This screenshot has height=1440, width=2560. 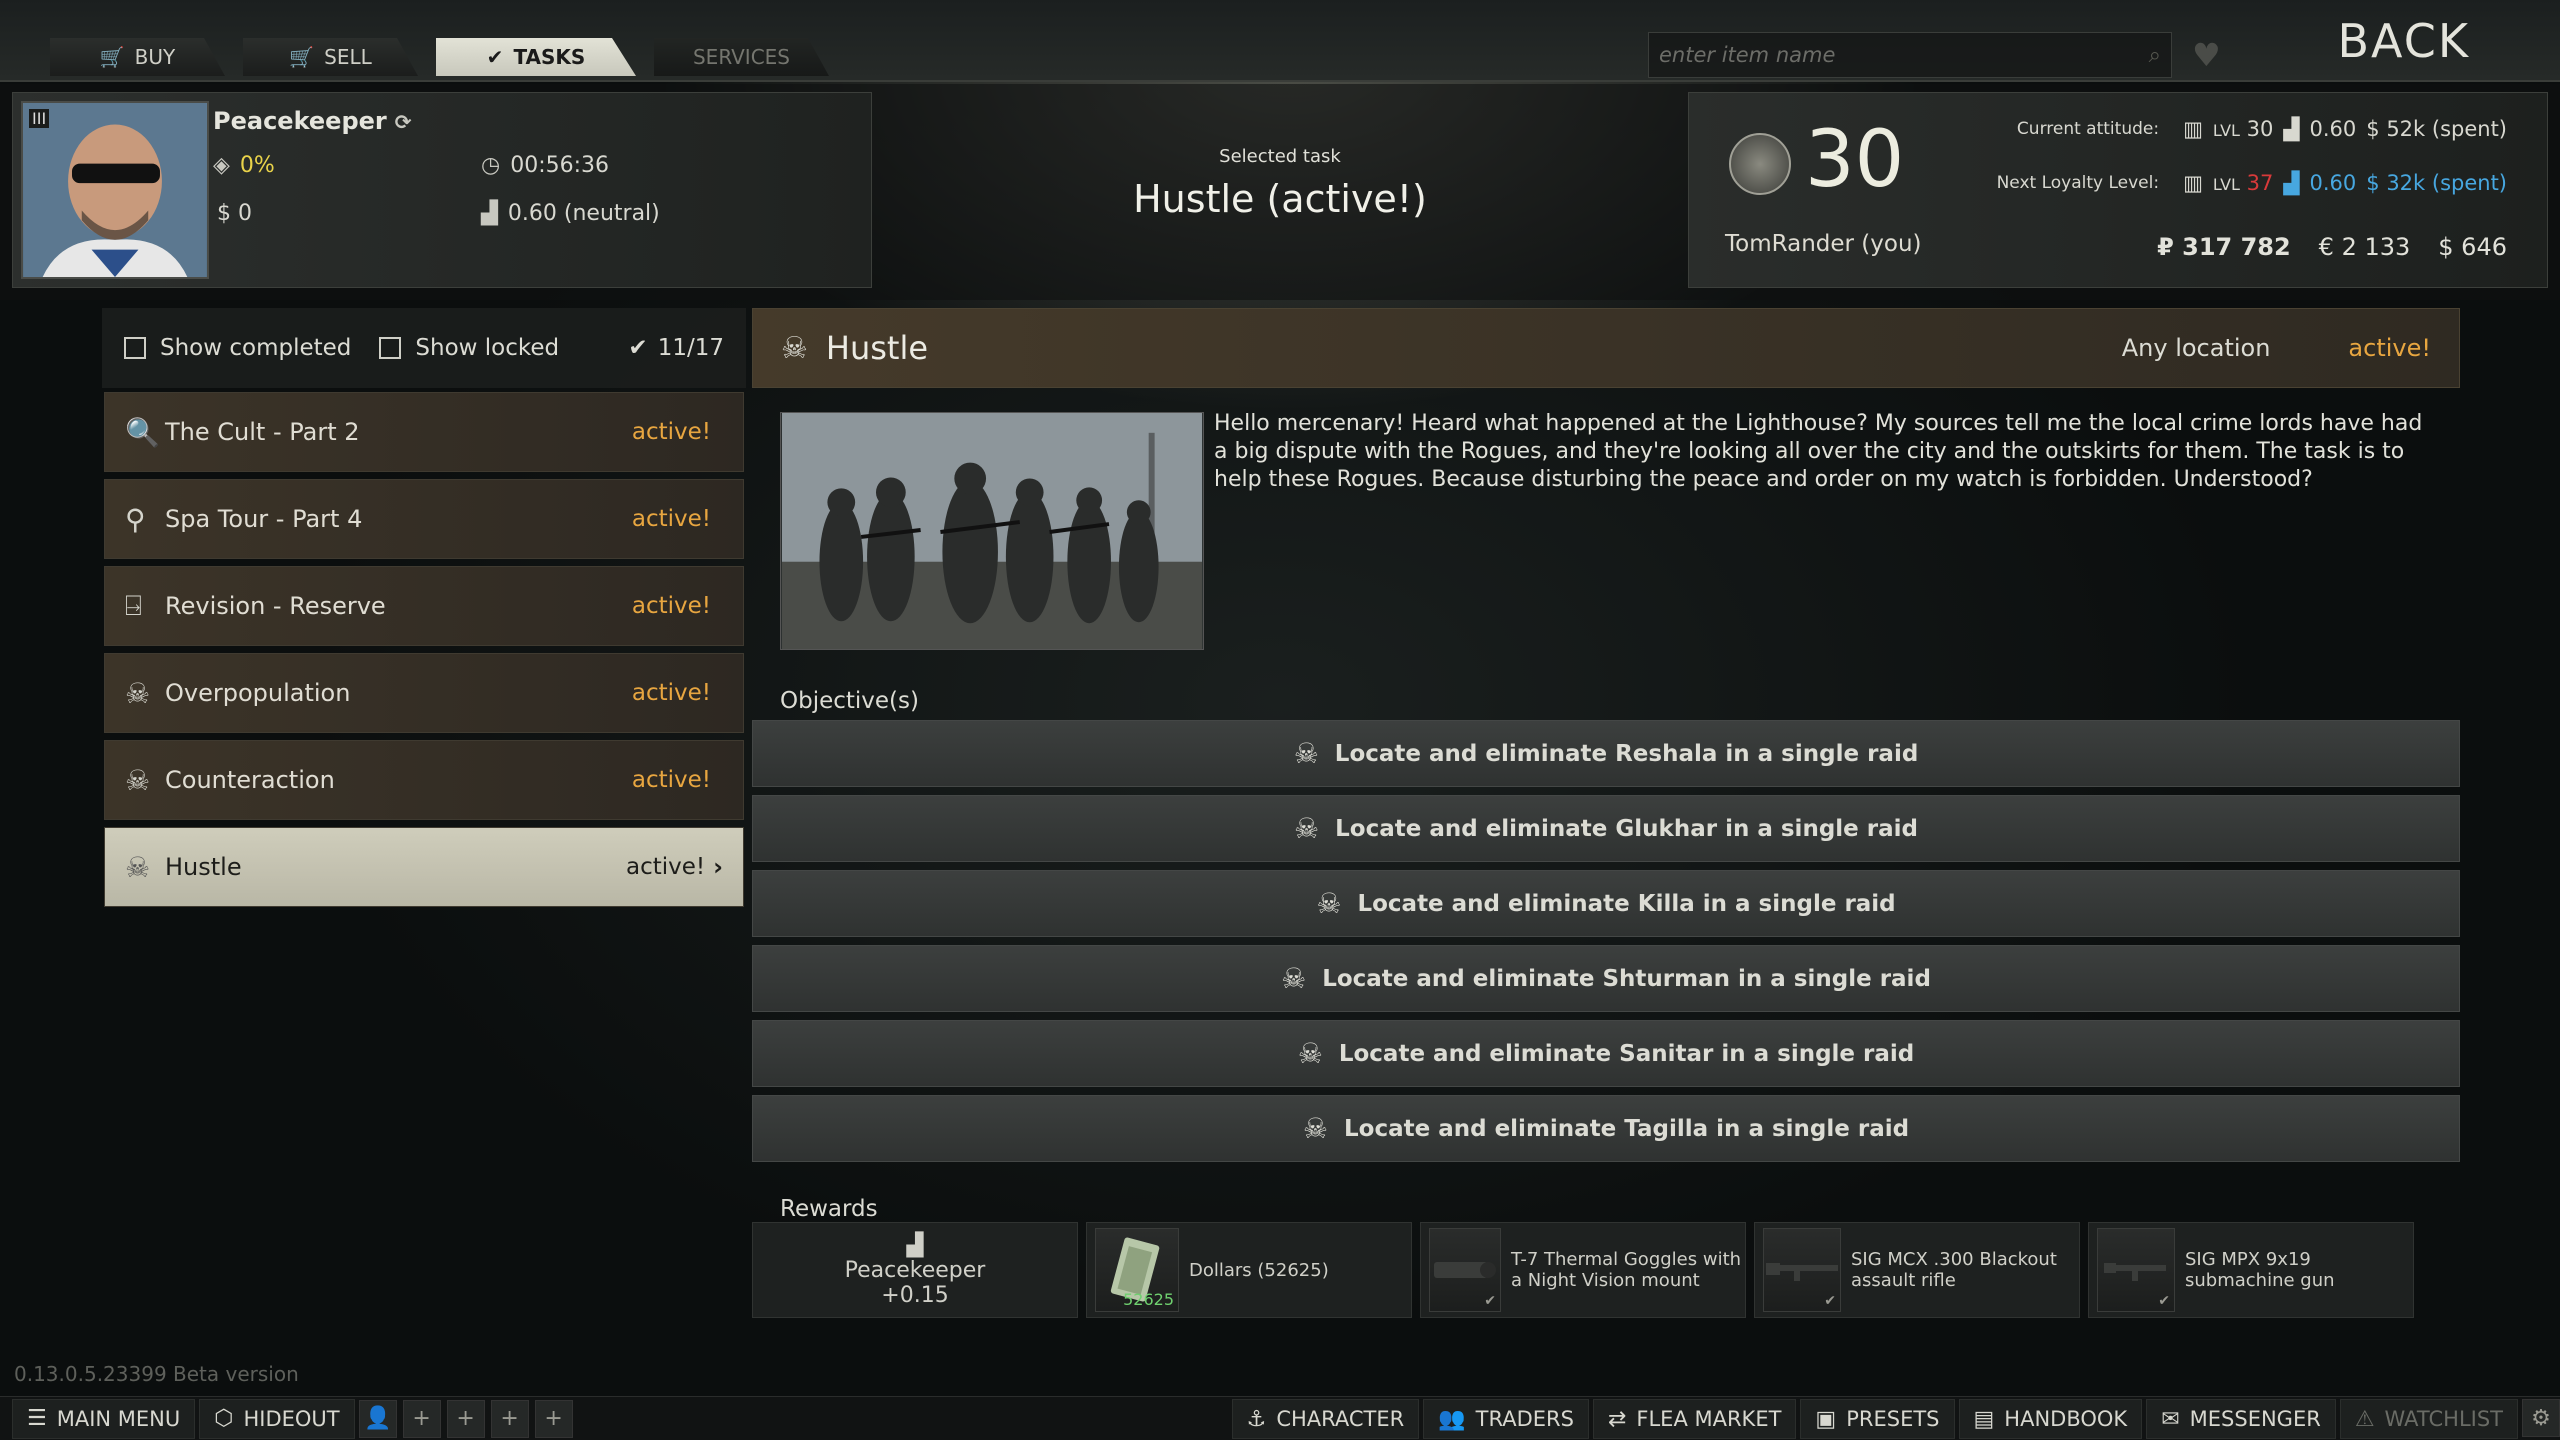 I want to click on trader-name: Peacekeeper ⟳, so click(x=312, y=121).